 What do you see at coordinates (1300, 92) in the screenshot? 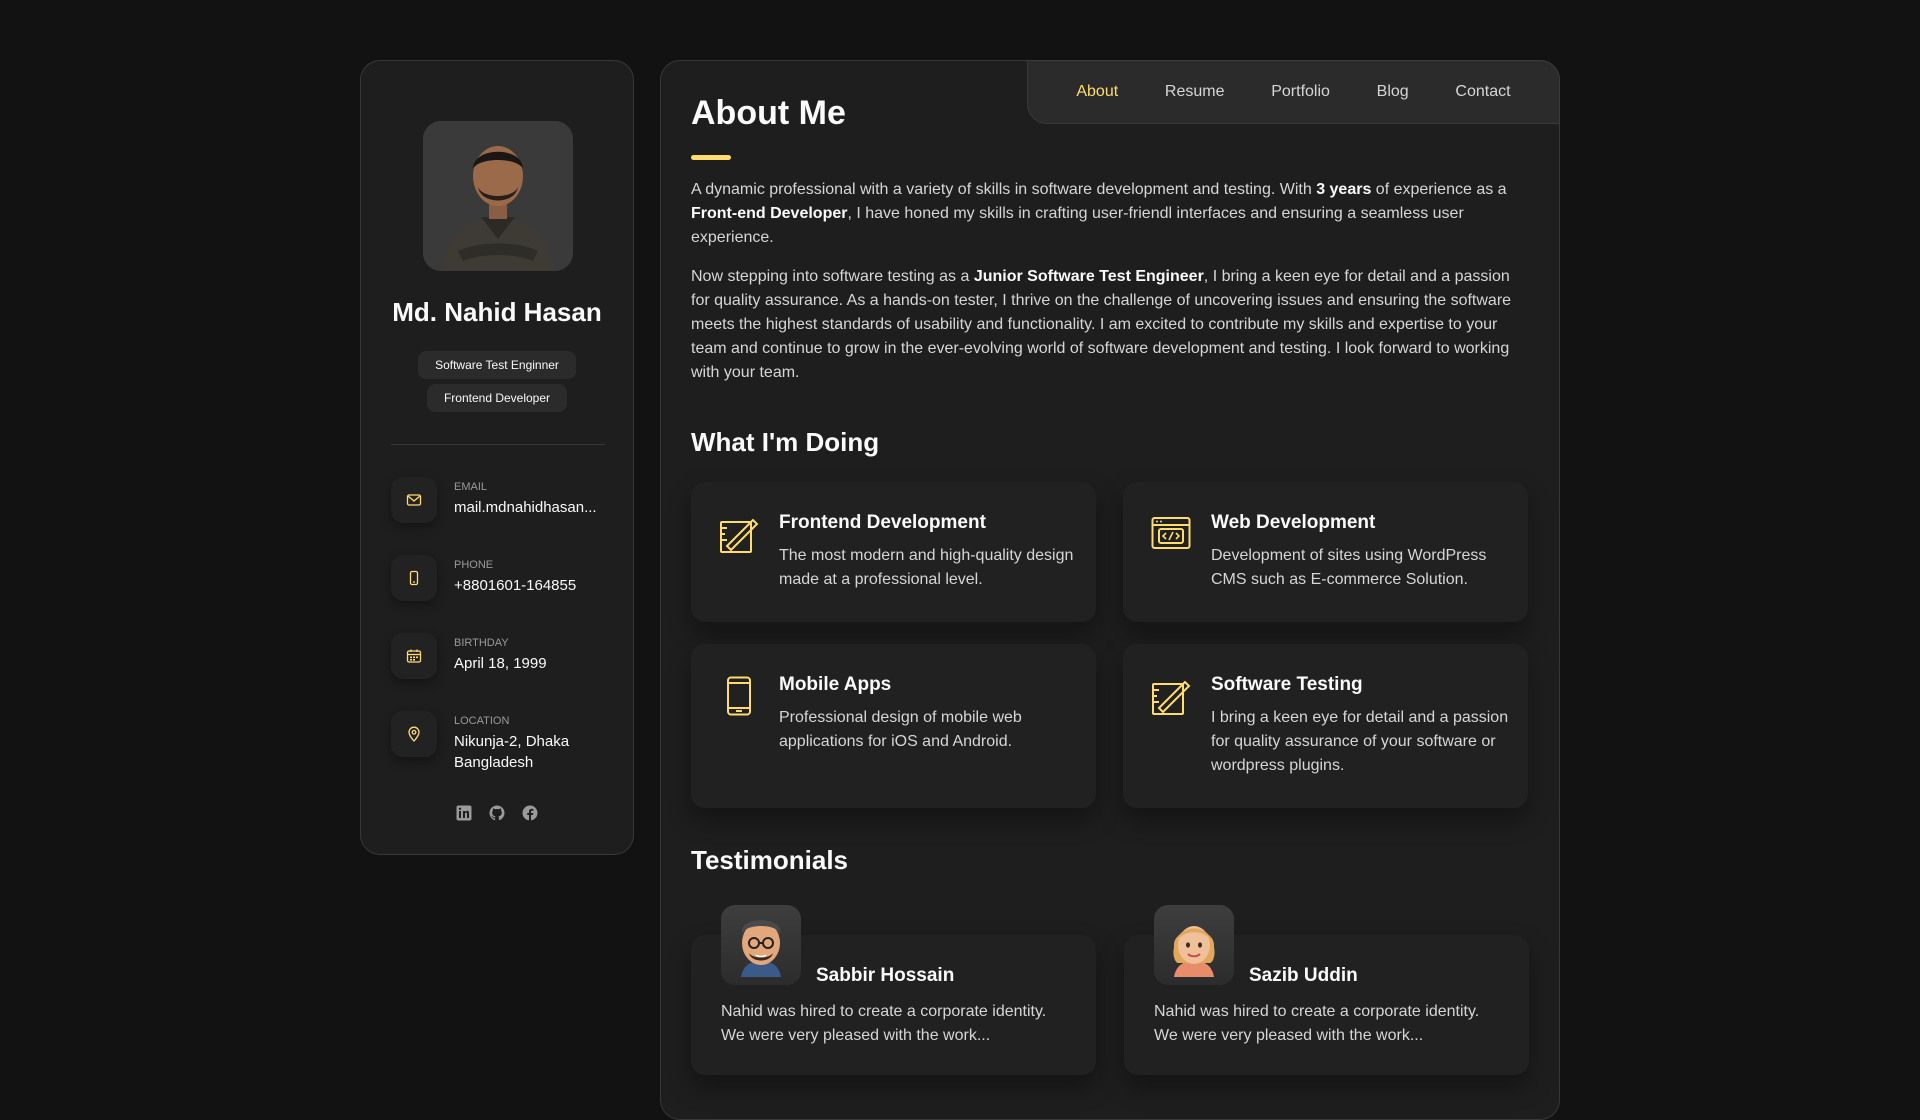
I see `nav-portfolio: Portfolio` at bounding box center [1300, 92].